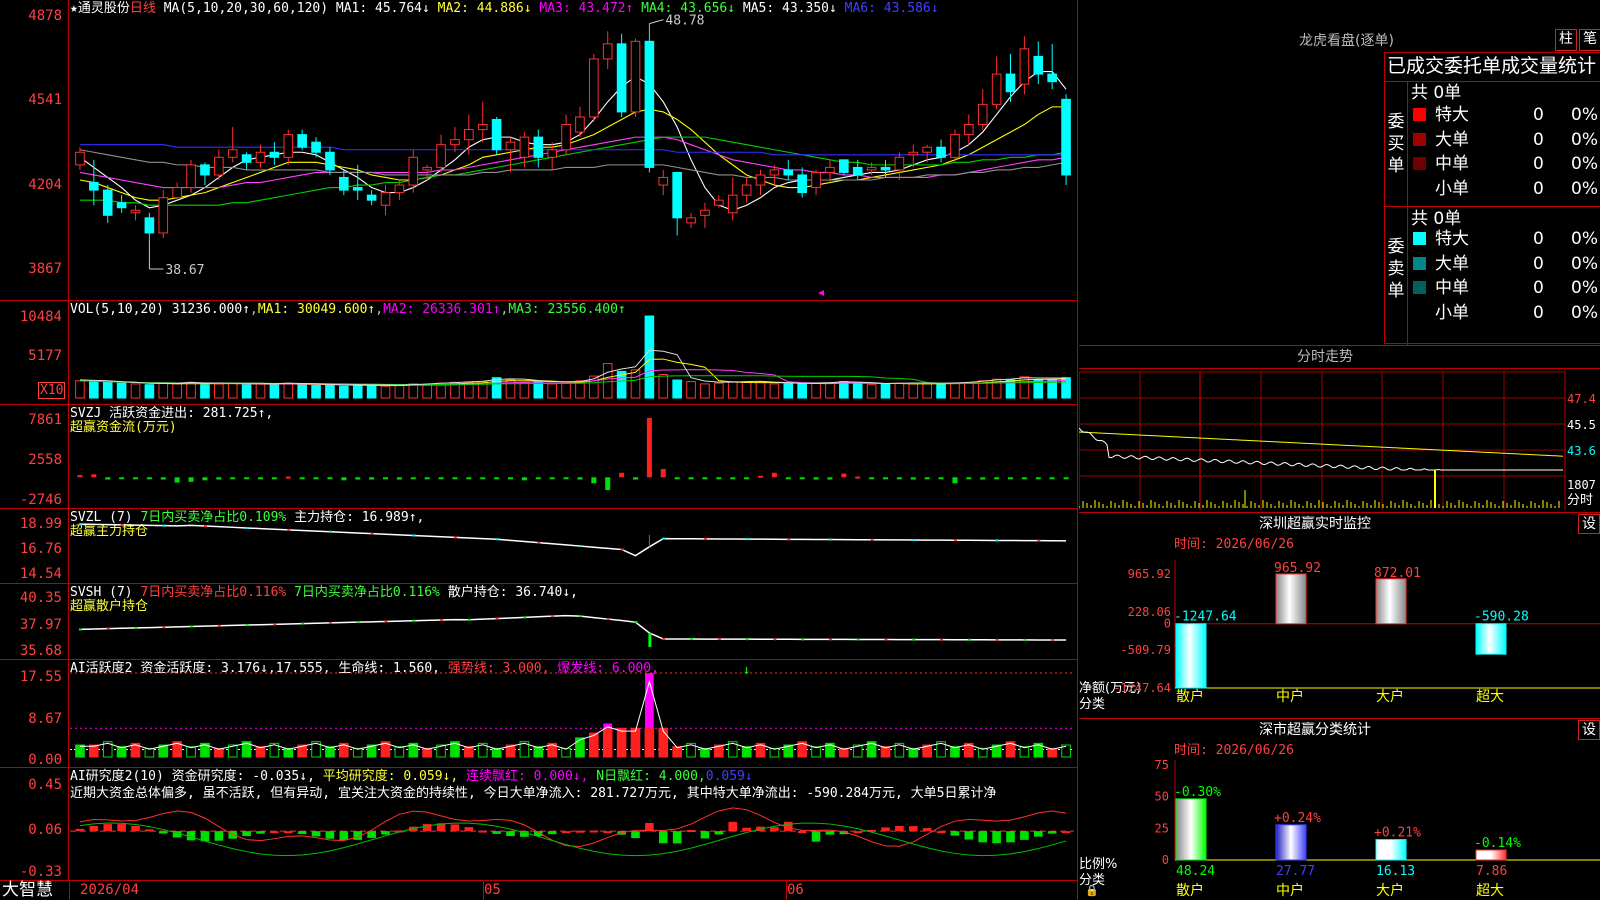  What do you see at coordinates (1290, 696) in the screenshot?
I see `monitor-category-label: 中户` at bounding box center [1290, 696].